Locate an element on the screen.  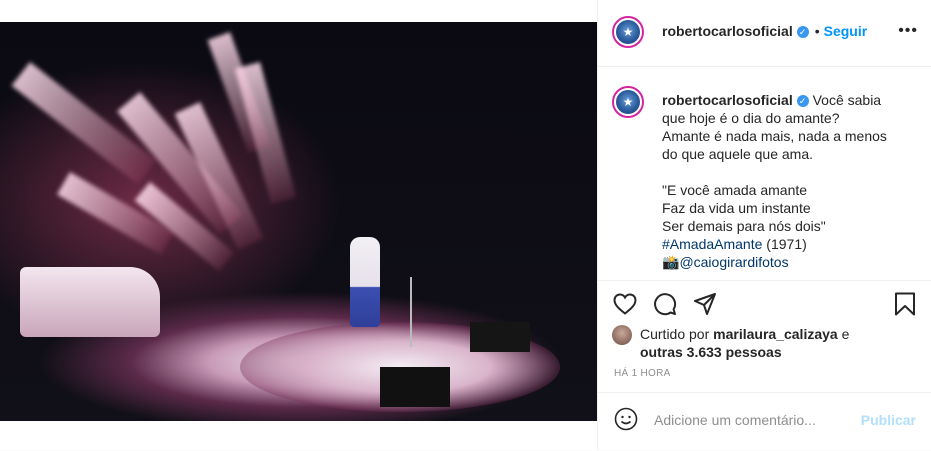
publish-button: Publicar is located at coordinates (888, 420).